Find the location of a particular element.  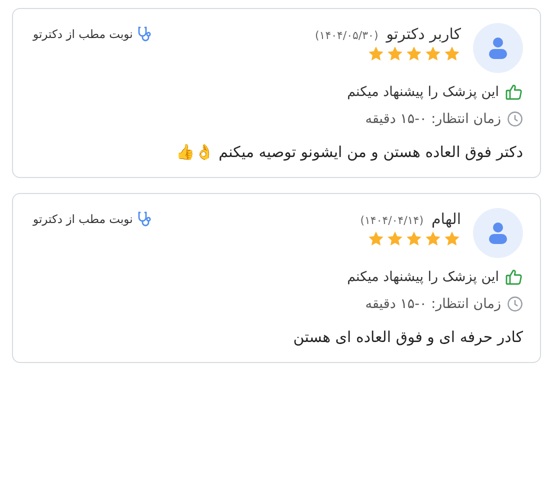

review-comment: دکتر فوق العاده هستن و من ایشونو توصیه میکنم 👌👍 is located at coordinates (348, 152).